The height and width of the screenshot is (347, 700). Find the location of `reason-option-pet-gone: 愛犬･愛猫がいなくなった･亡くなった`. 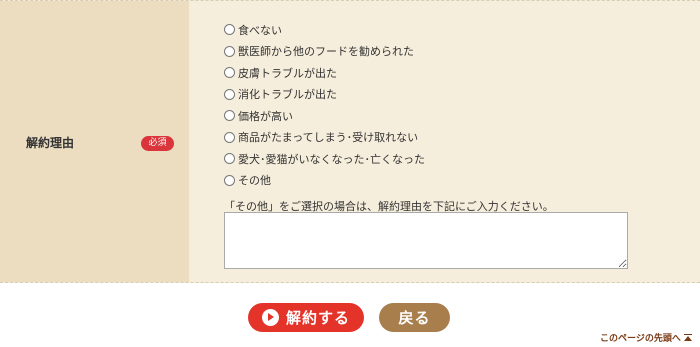

reason-option-pet-gone: 愛犬･愛猫がいなくなった･亡くなった is located at coordinates (324, 159).